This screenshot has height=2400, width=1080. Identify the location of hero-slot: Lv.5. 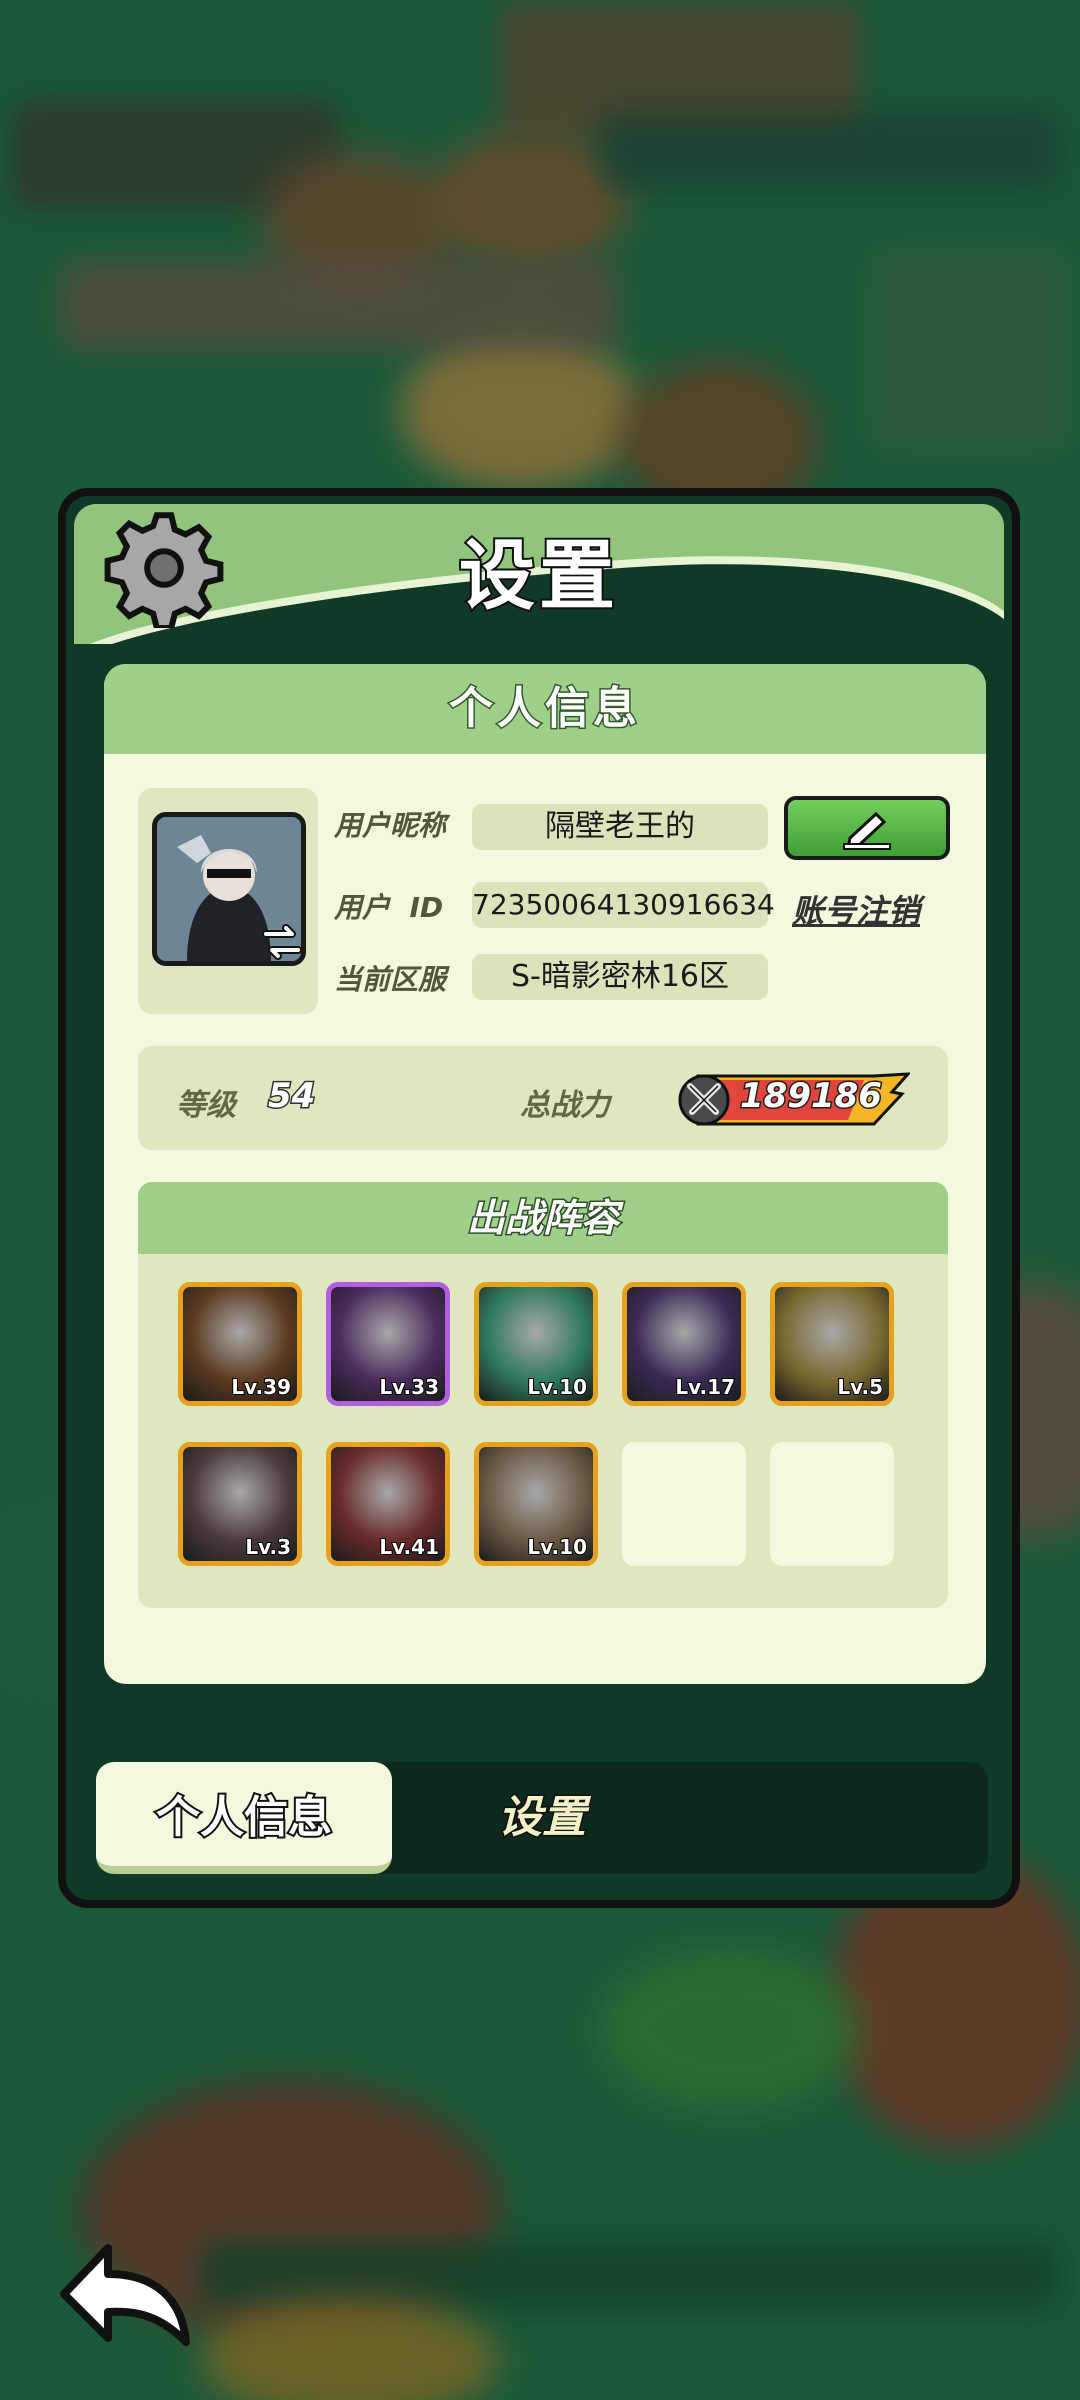
(832, 1344).